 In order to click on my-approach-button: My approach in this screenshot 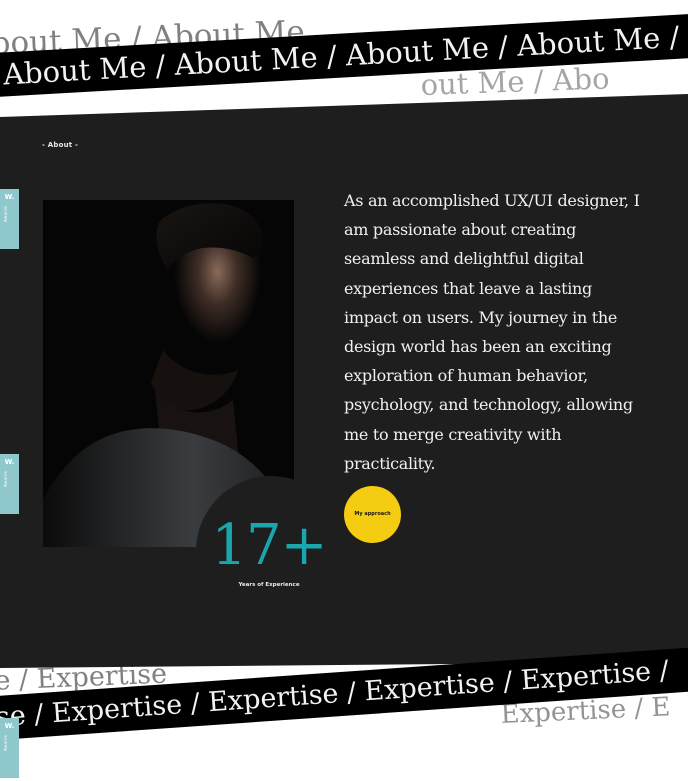, I will do `click(372, 514)`.